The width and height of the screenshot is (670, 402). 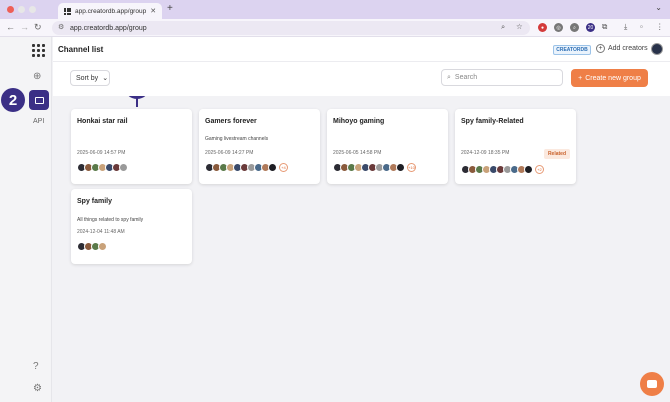 What do you see at coordinates (231, 121) in the screenshot?
I see `group-title: Gamers forever` at bounding box center [231, 121].